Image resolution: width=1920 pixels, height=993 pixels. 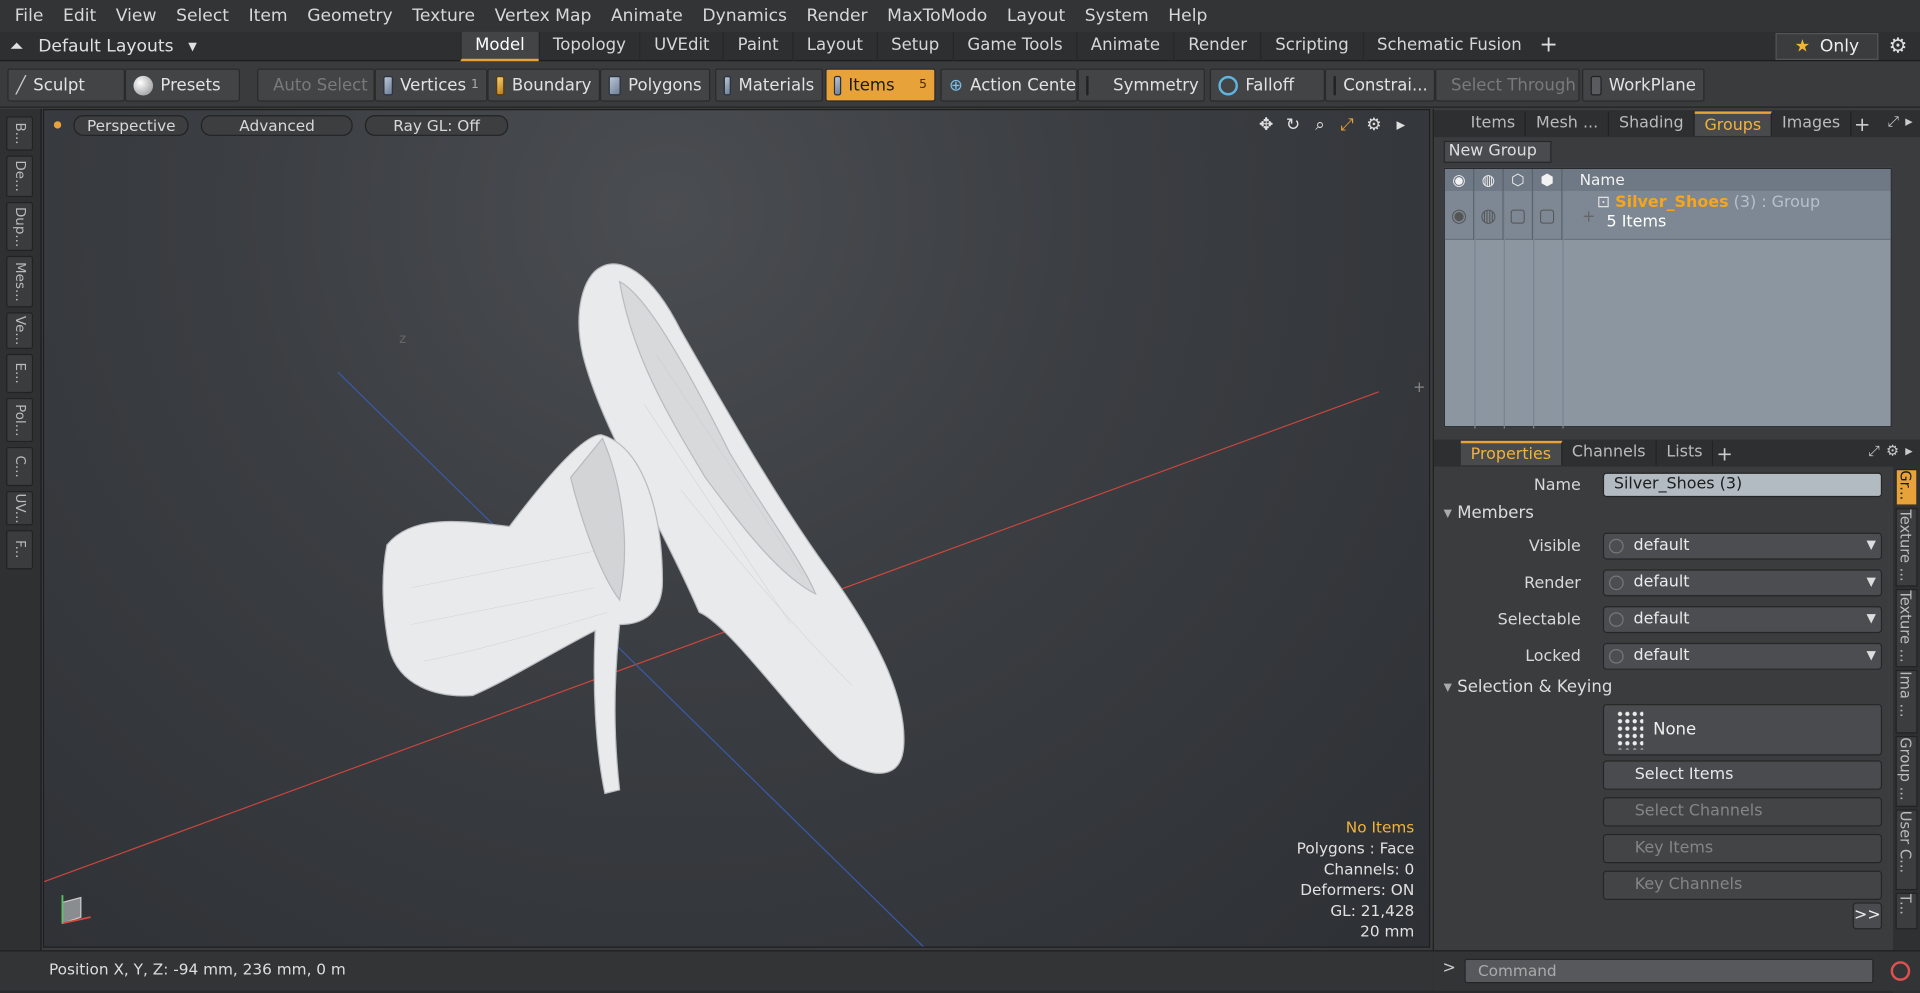 I want to click on menu-item-vertex-map: Vertex Map, so click(x=543, y=16).